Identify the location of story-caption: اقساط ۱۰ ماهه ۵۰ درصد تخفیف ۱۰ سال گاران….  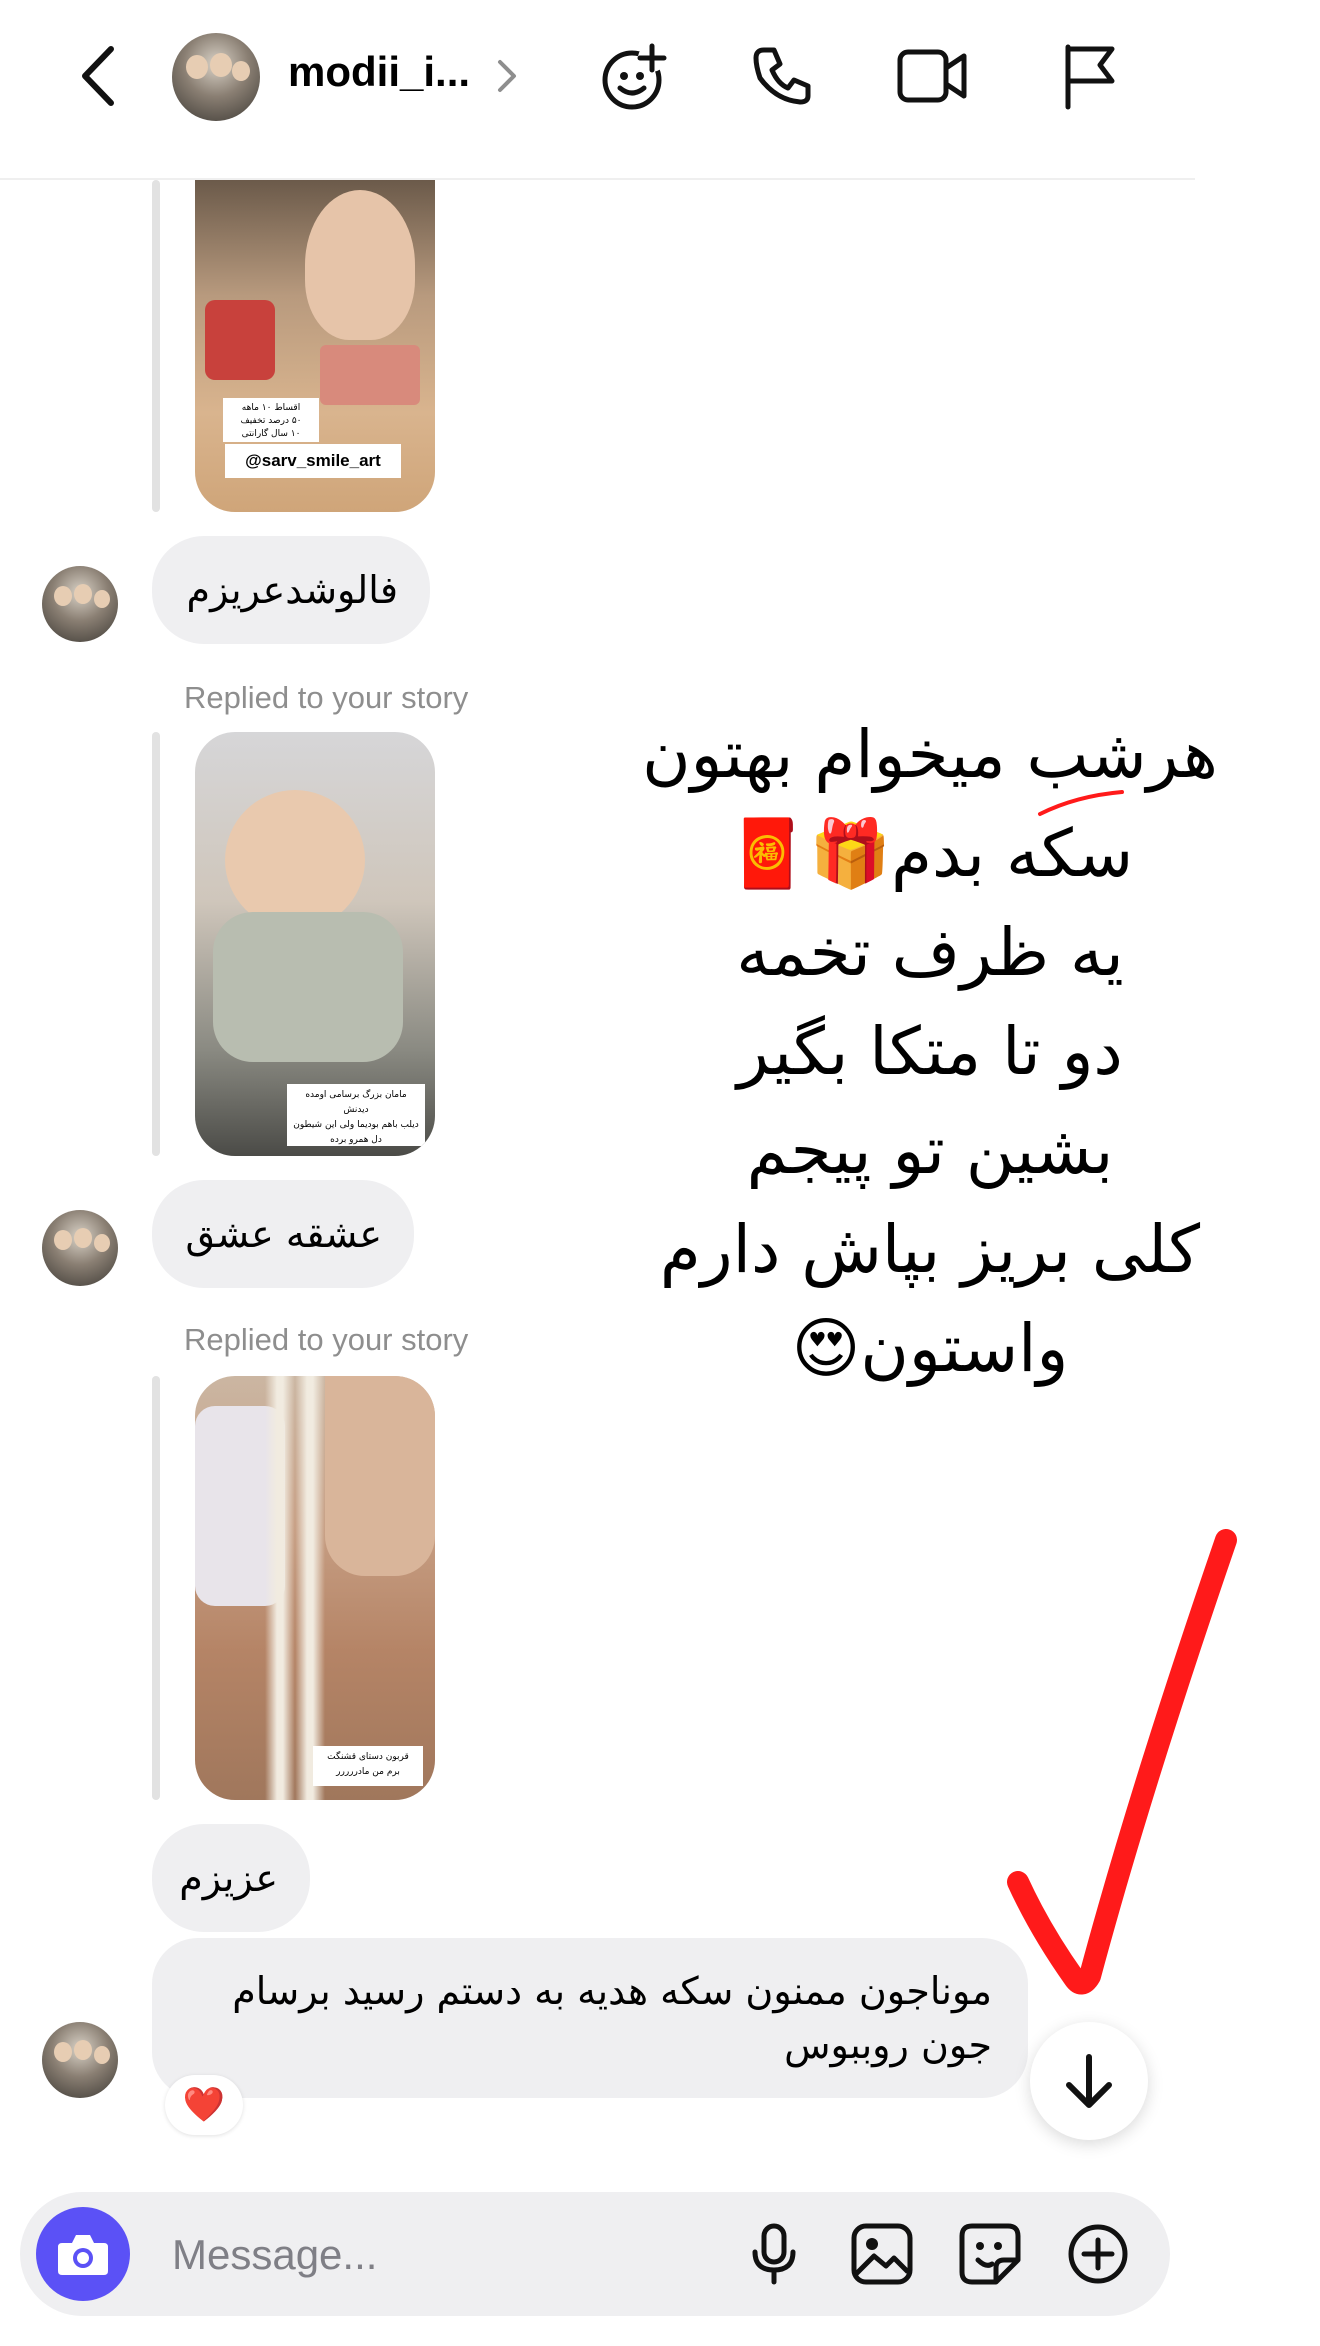
(271, 420).